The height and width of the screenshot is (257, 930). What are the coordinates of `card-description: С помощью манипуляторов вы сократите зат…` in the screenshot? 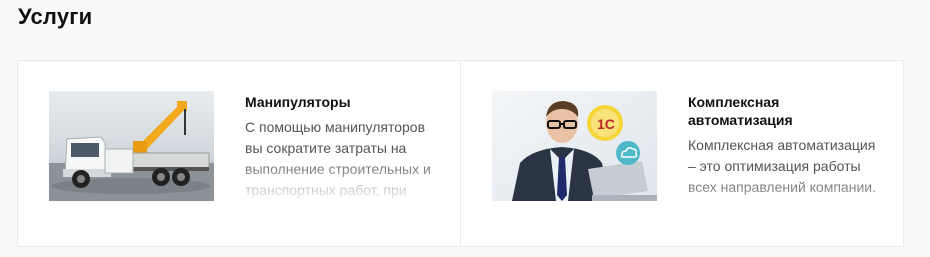 It's located at (342, 159).